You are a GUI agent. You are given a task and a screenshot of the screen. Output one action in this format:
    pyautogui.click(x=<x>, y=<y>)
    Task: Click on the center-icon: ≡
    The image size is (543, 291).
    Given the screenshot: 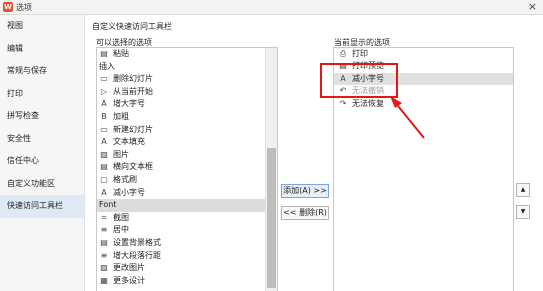 What is the action you would take?
    pyautogui.click(x=104, y=230)
    